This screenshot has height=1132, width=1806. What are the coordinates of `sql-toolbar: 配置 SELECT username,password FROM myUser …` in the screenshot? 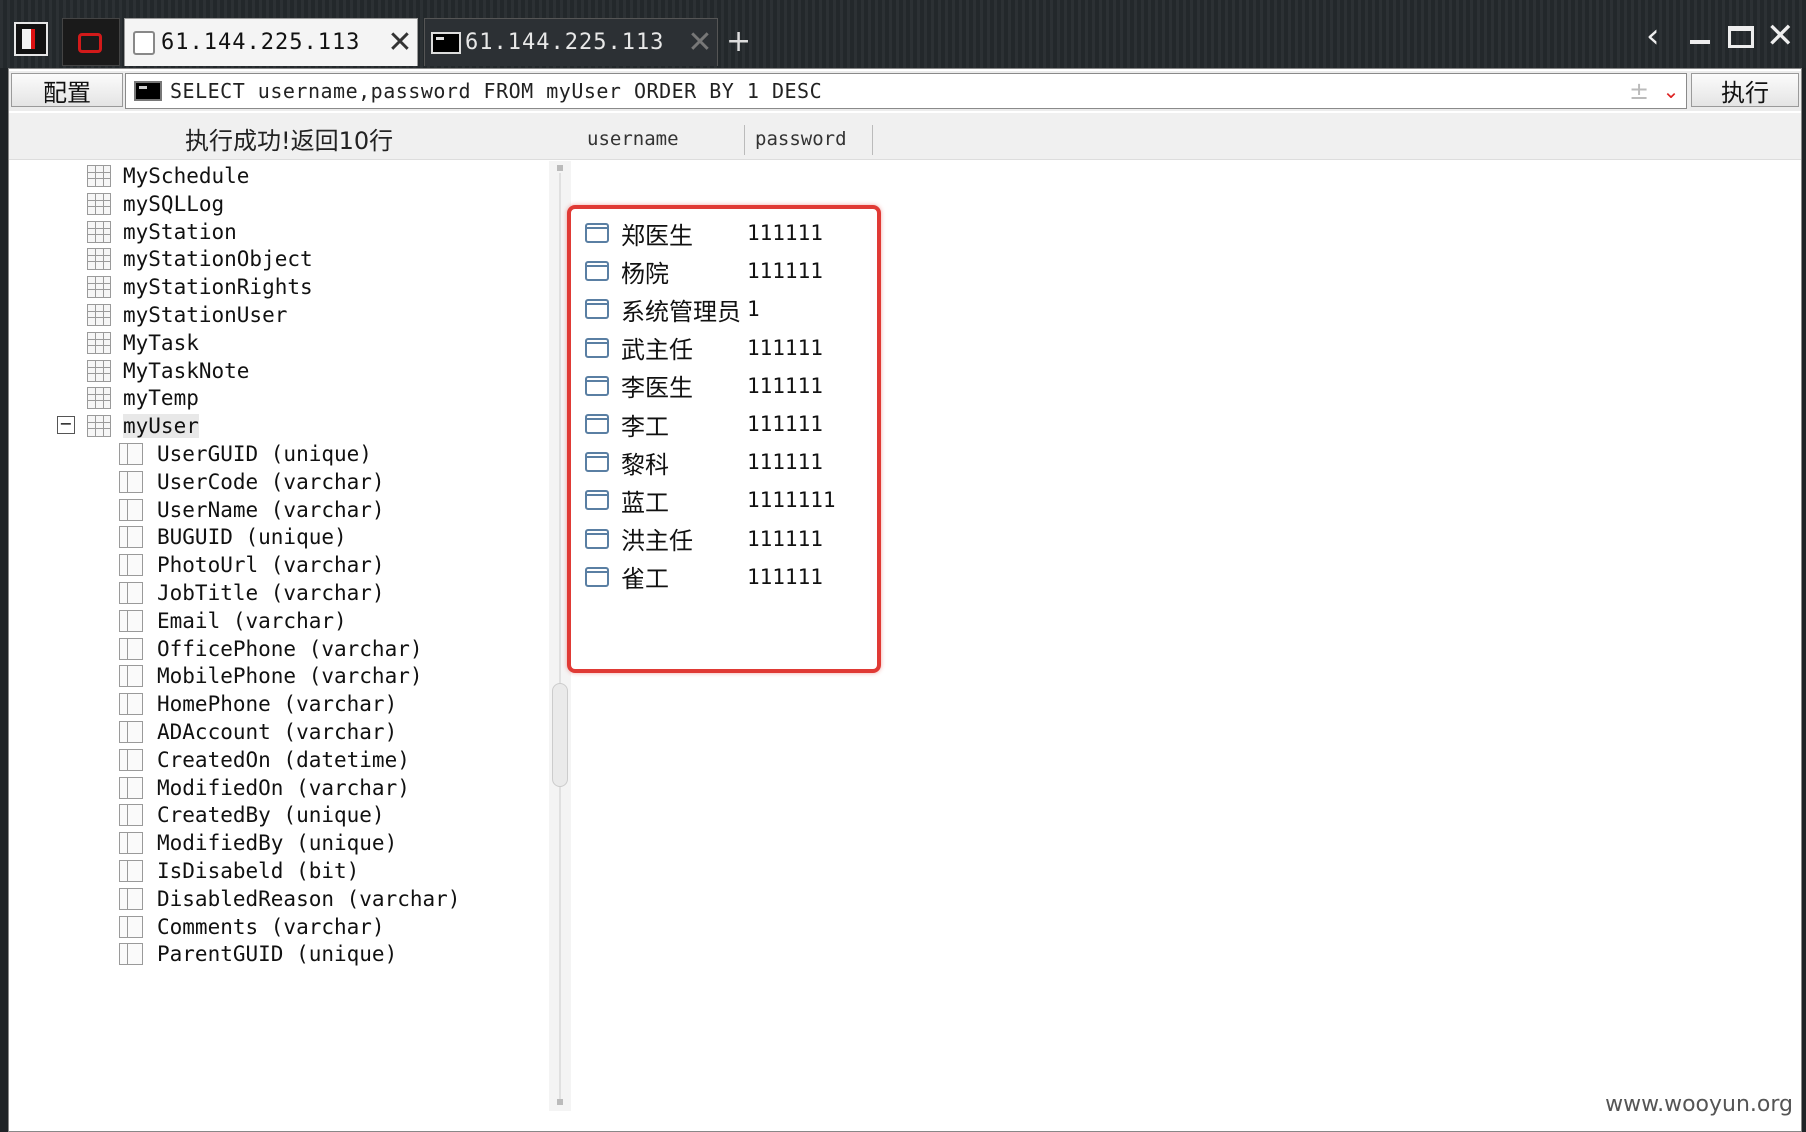 It's located at (905, 91).